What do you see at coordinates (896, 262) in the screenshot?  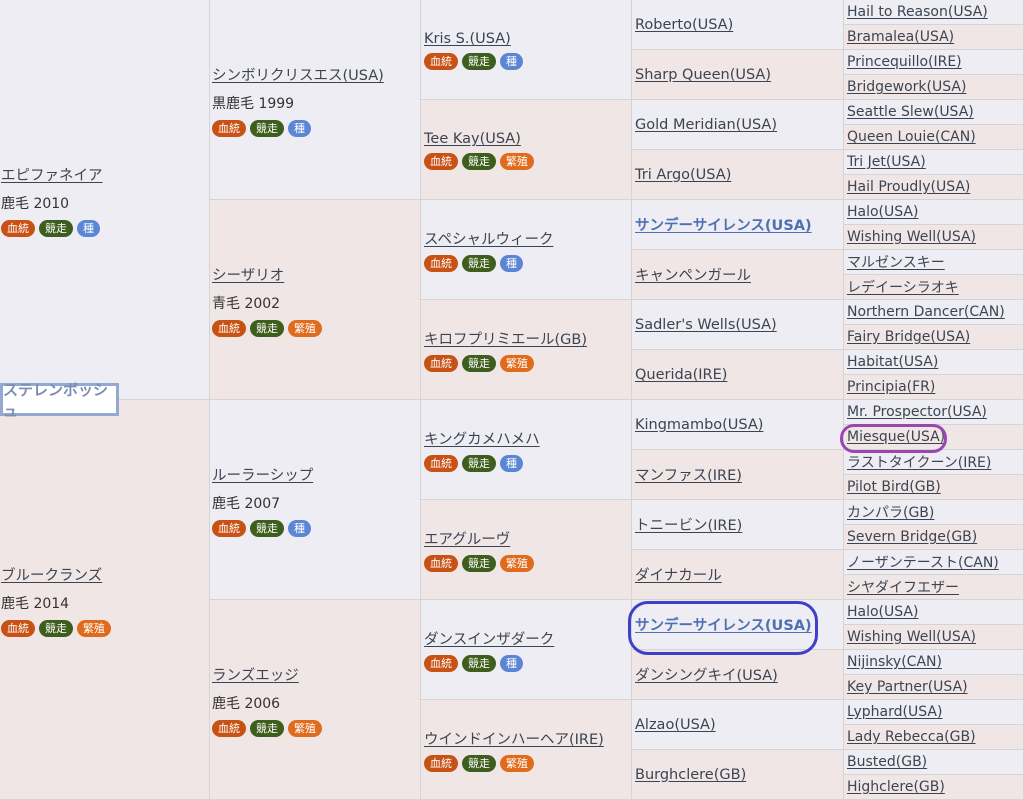 I see `horse-name-link: マルゼンスキー` at bounding box center [896, 262].